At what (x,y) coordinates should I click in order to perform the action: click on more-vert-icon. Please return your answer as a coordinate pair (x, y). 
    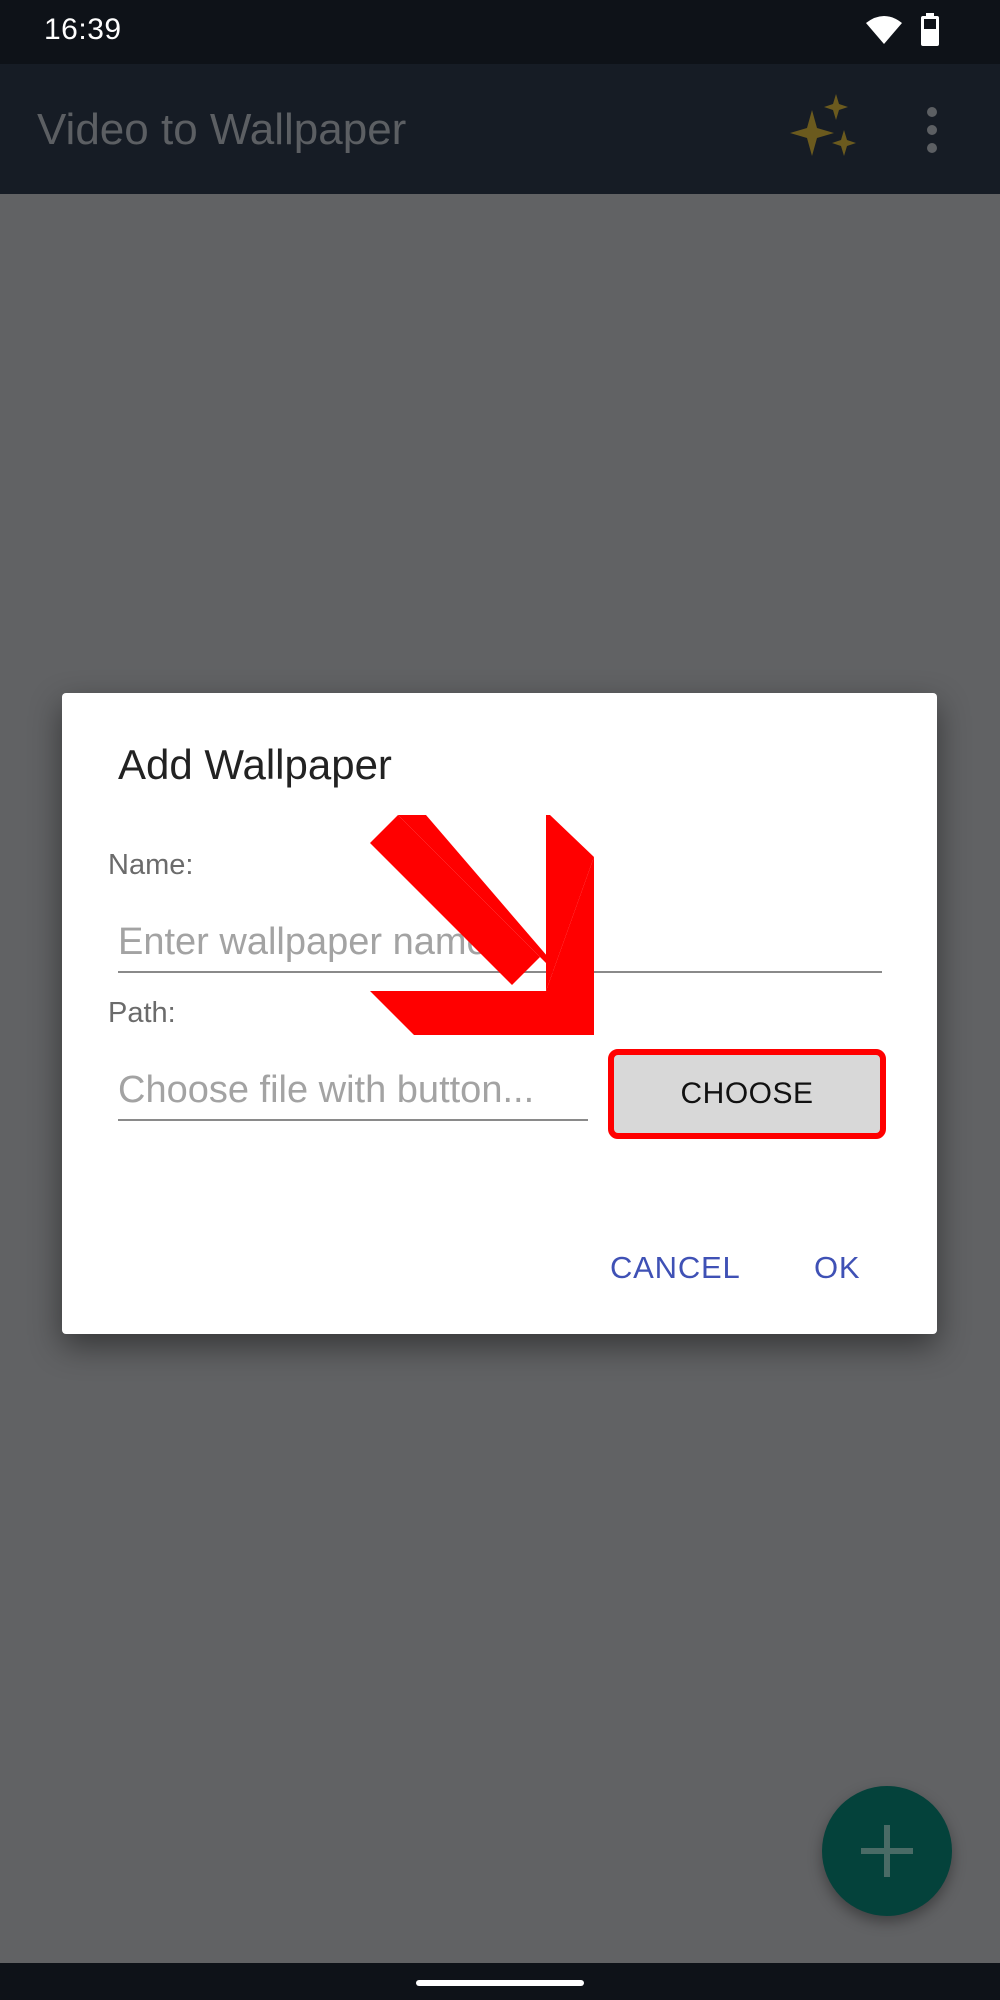
    Looking at the image, I should click on (932, 130).